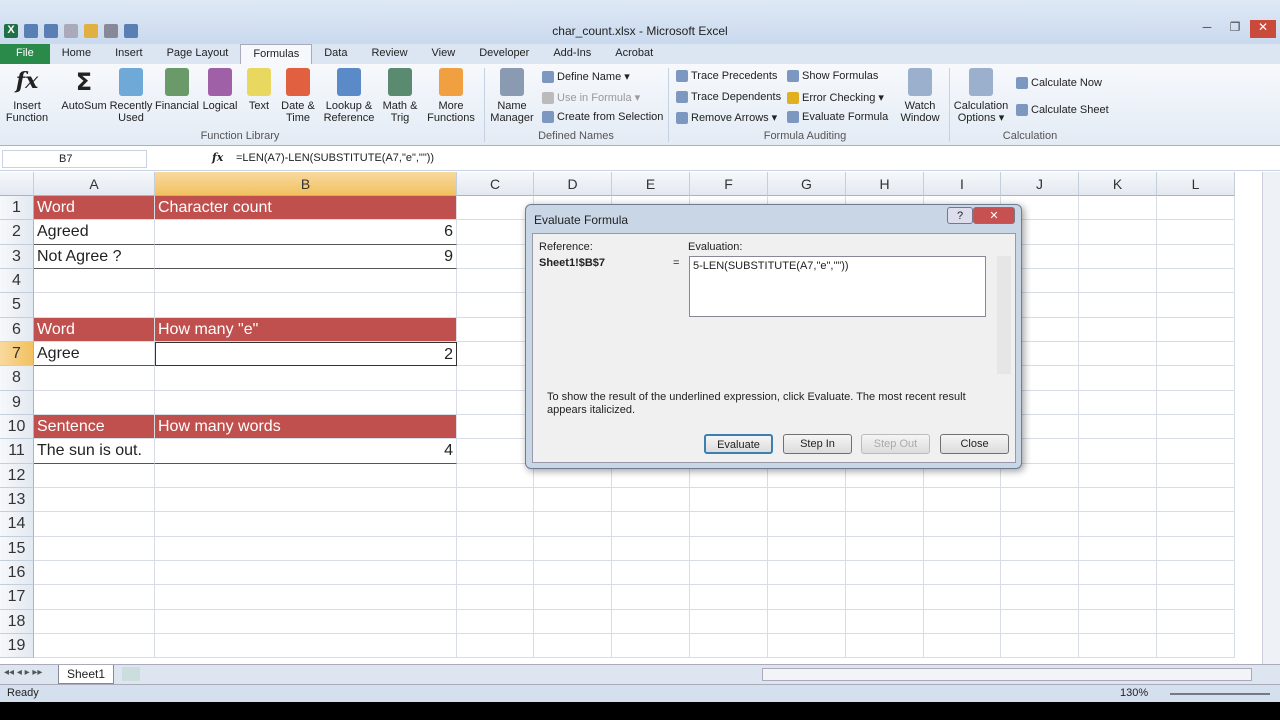 Image resolution: width=1280 pixels, height=720 pixels. What do you see at coordinates (220, 90) in the screenshot?
I see `logical-button: Logical` at bounding box center [220, 90].